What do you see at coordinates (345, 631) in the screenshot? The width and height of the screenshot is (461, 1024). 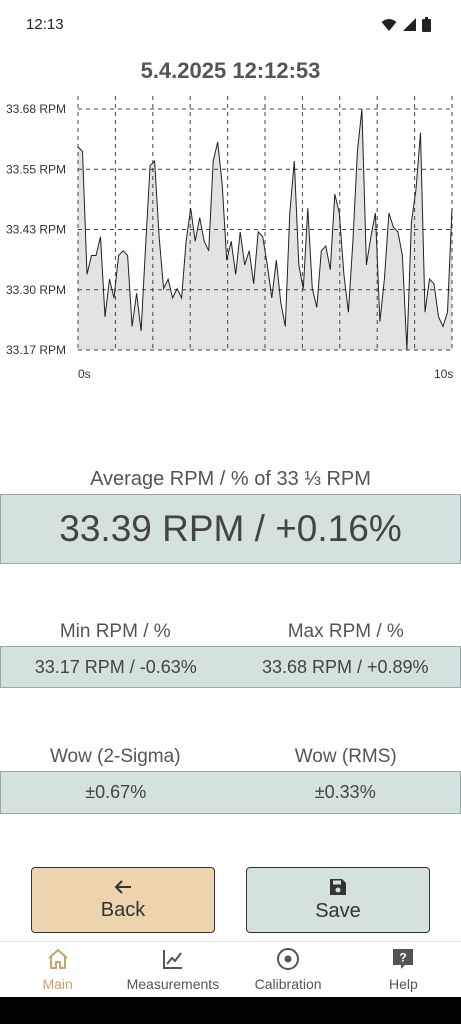 I see `max-label: Max RPM / %` at bounding box center [345, 631].